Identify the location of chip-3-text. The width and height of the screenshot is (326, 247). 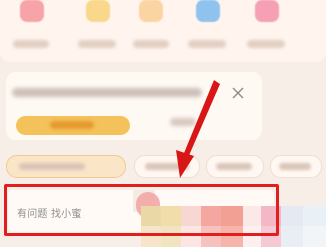
(234, 166).